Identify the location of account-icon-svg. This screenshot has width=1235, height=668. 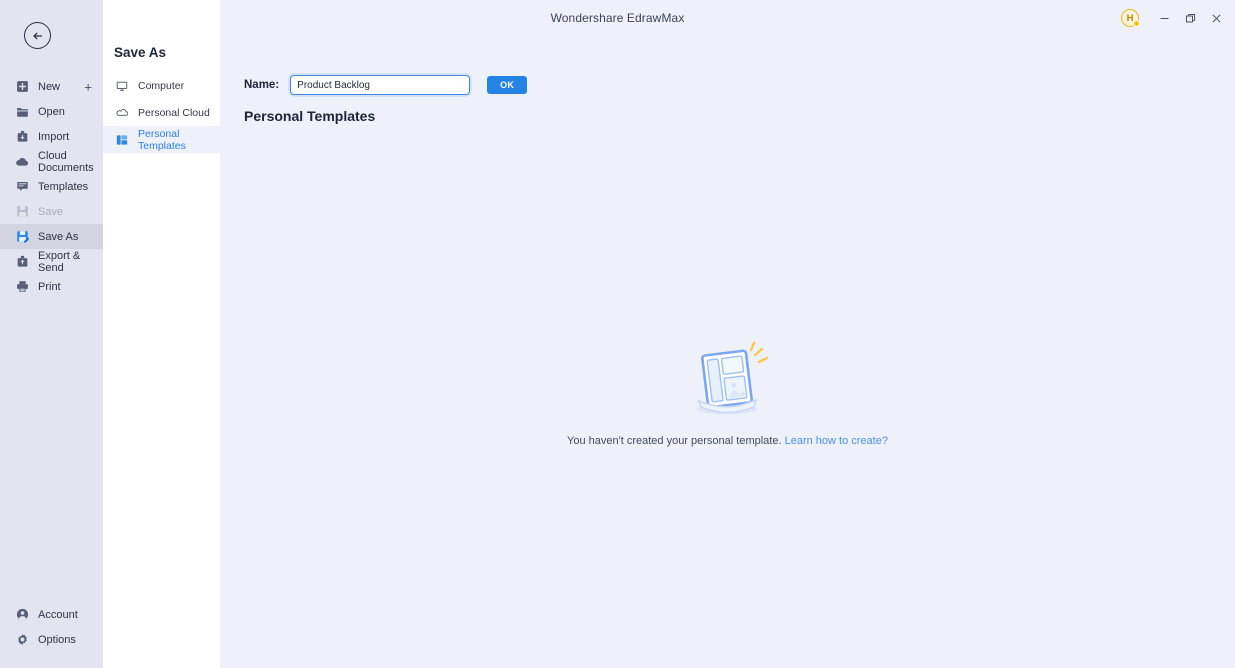
(22, 614).